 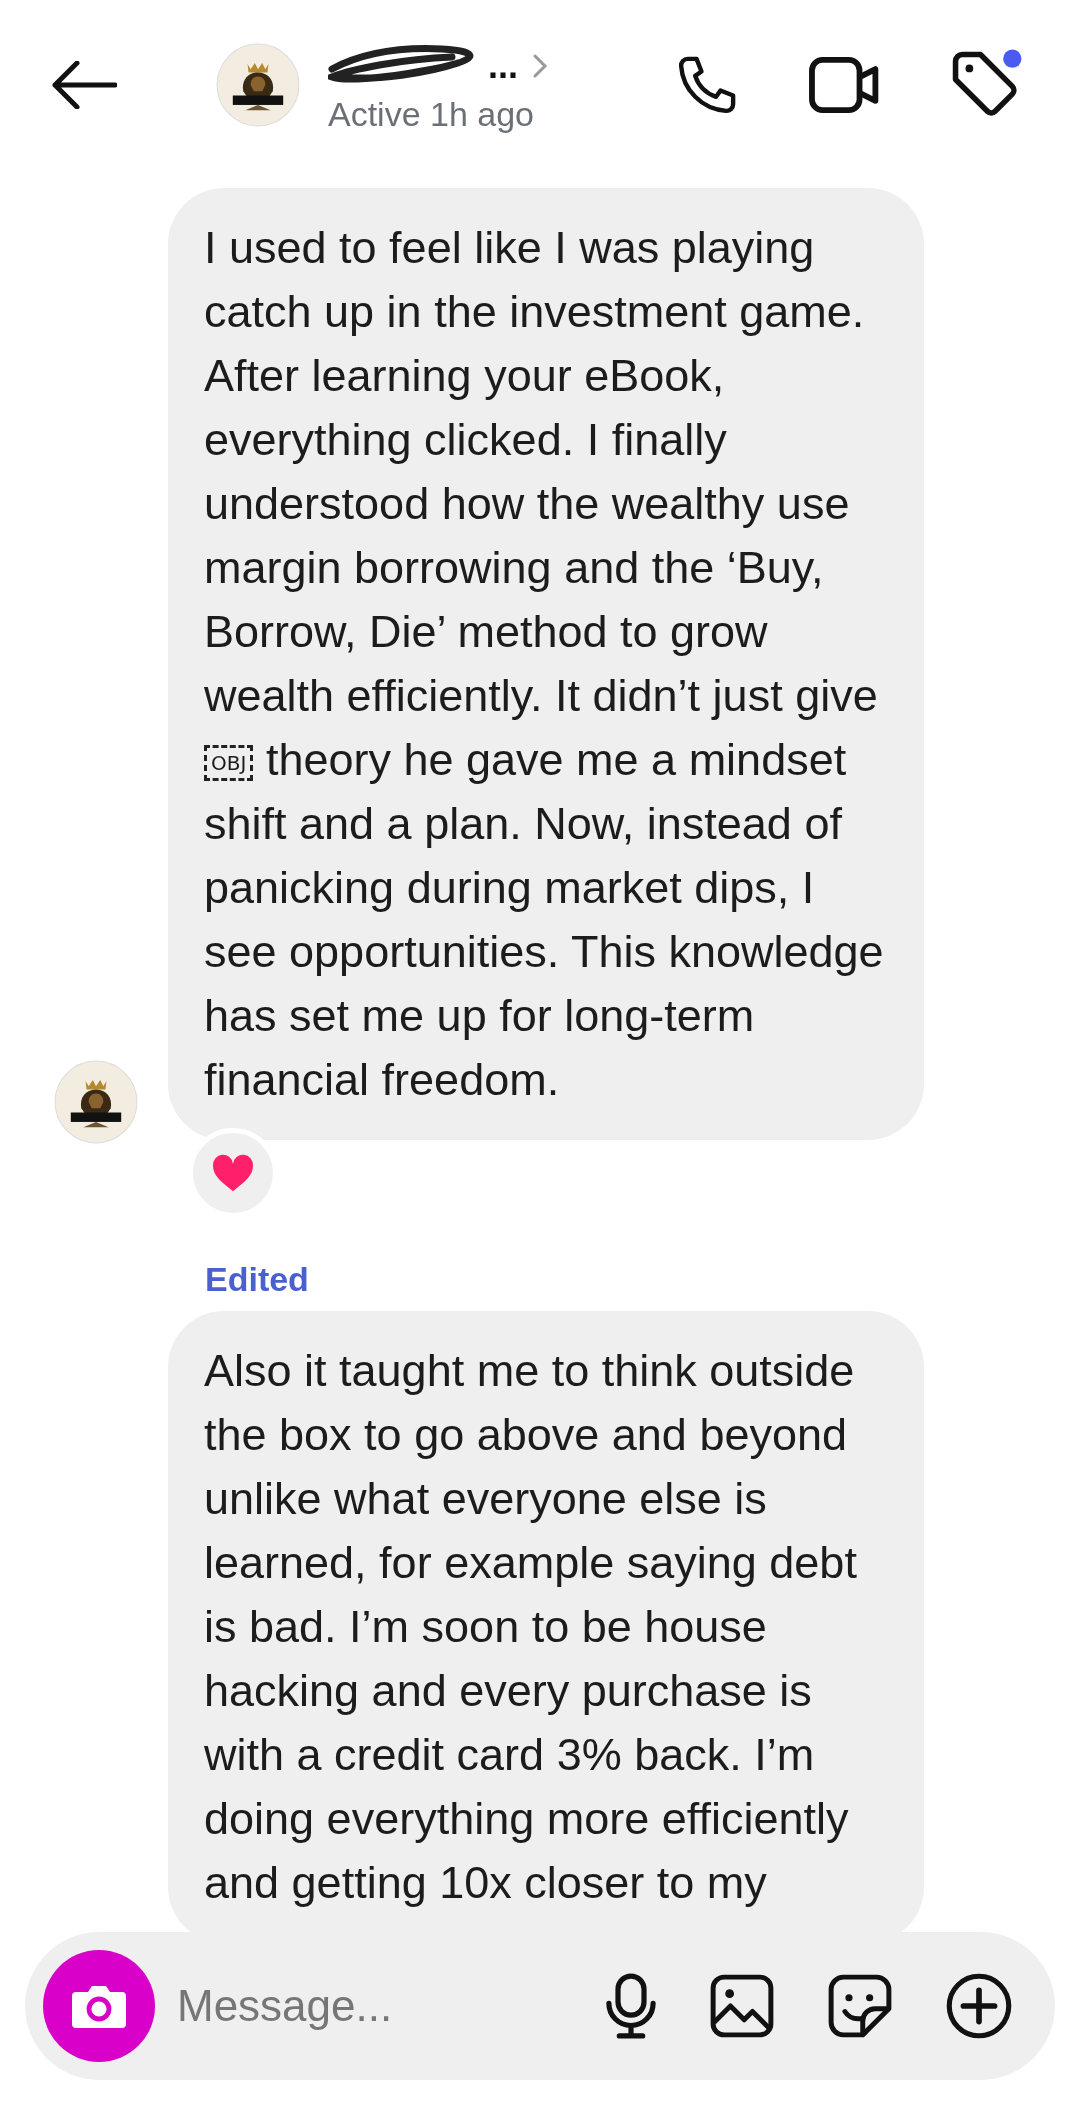 What do you see at coordinates (233, 1173) in the screenshot?
I see `heart-icon` at bounding box center [233, 1173].